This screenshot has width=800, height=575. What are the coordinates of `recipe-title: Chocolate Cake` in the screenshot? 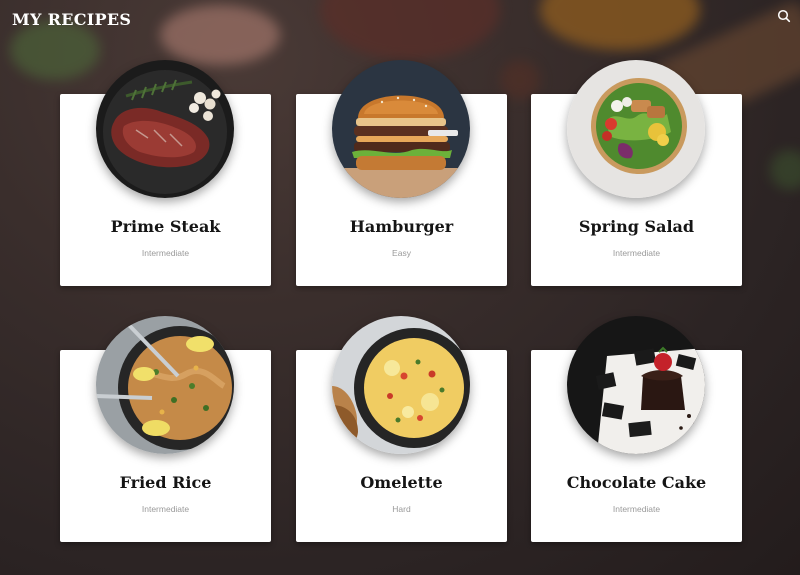 It's located at (636, 482).